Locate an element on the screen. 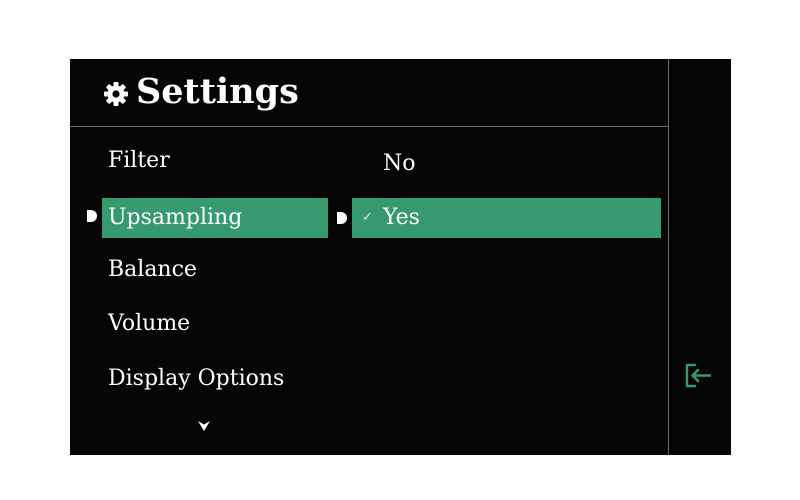 This screenshot has width=800, height=500. option-yes-label: Yes is located at coordinates (401, 217).